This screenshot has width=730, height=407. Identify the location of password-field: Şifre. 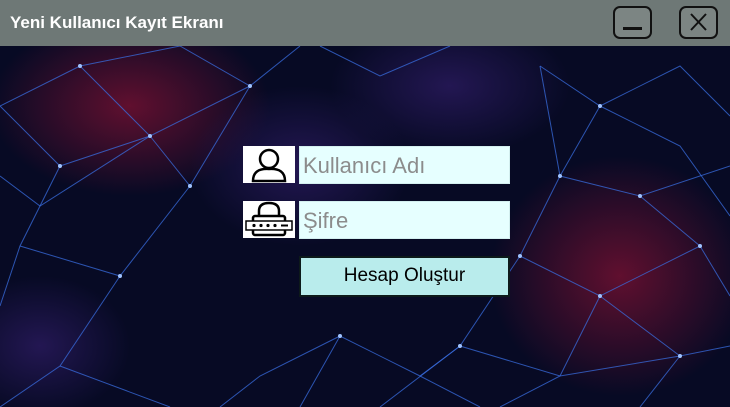
(404, 220).